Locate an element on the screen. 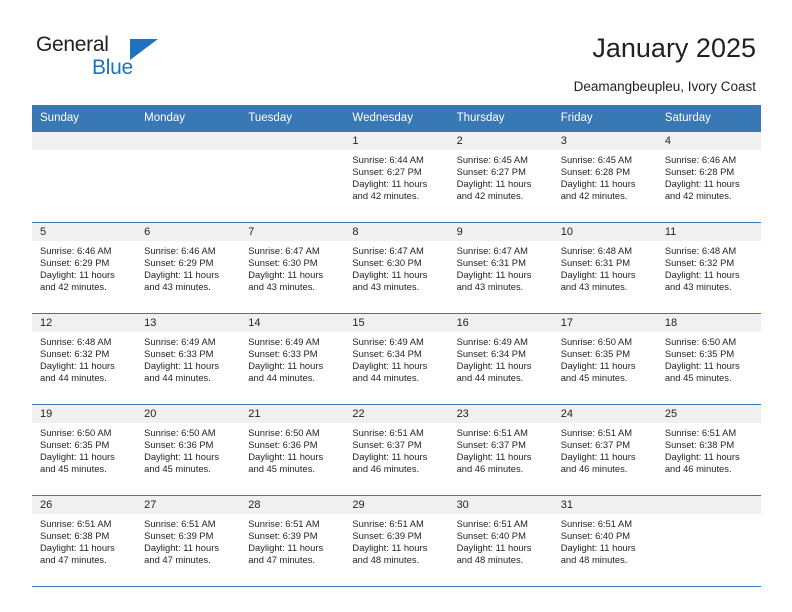 This screenshot has height=612, width=792. day-number: 28 is located at coordinates (292, 505).